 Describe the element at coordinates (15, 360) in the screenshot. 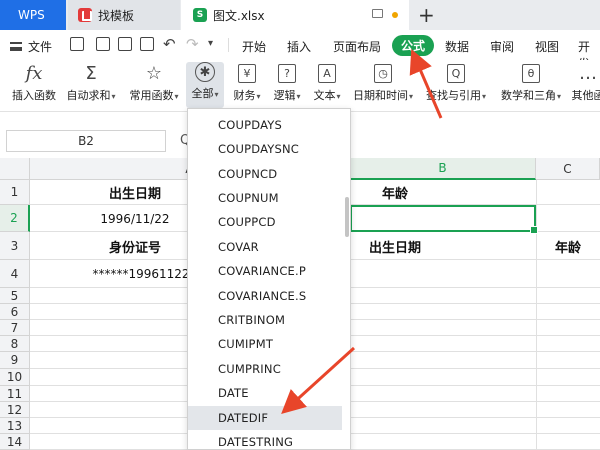

I see `row-header-9: 9` at that location.